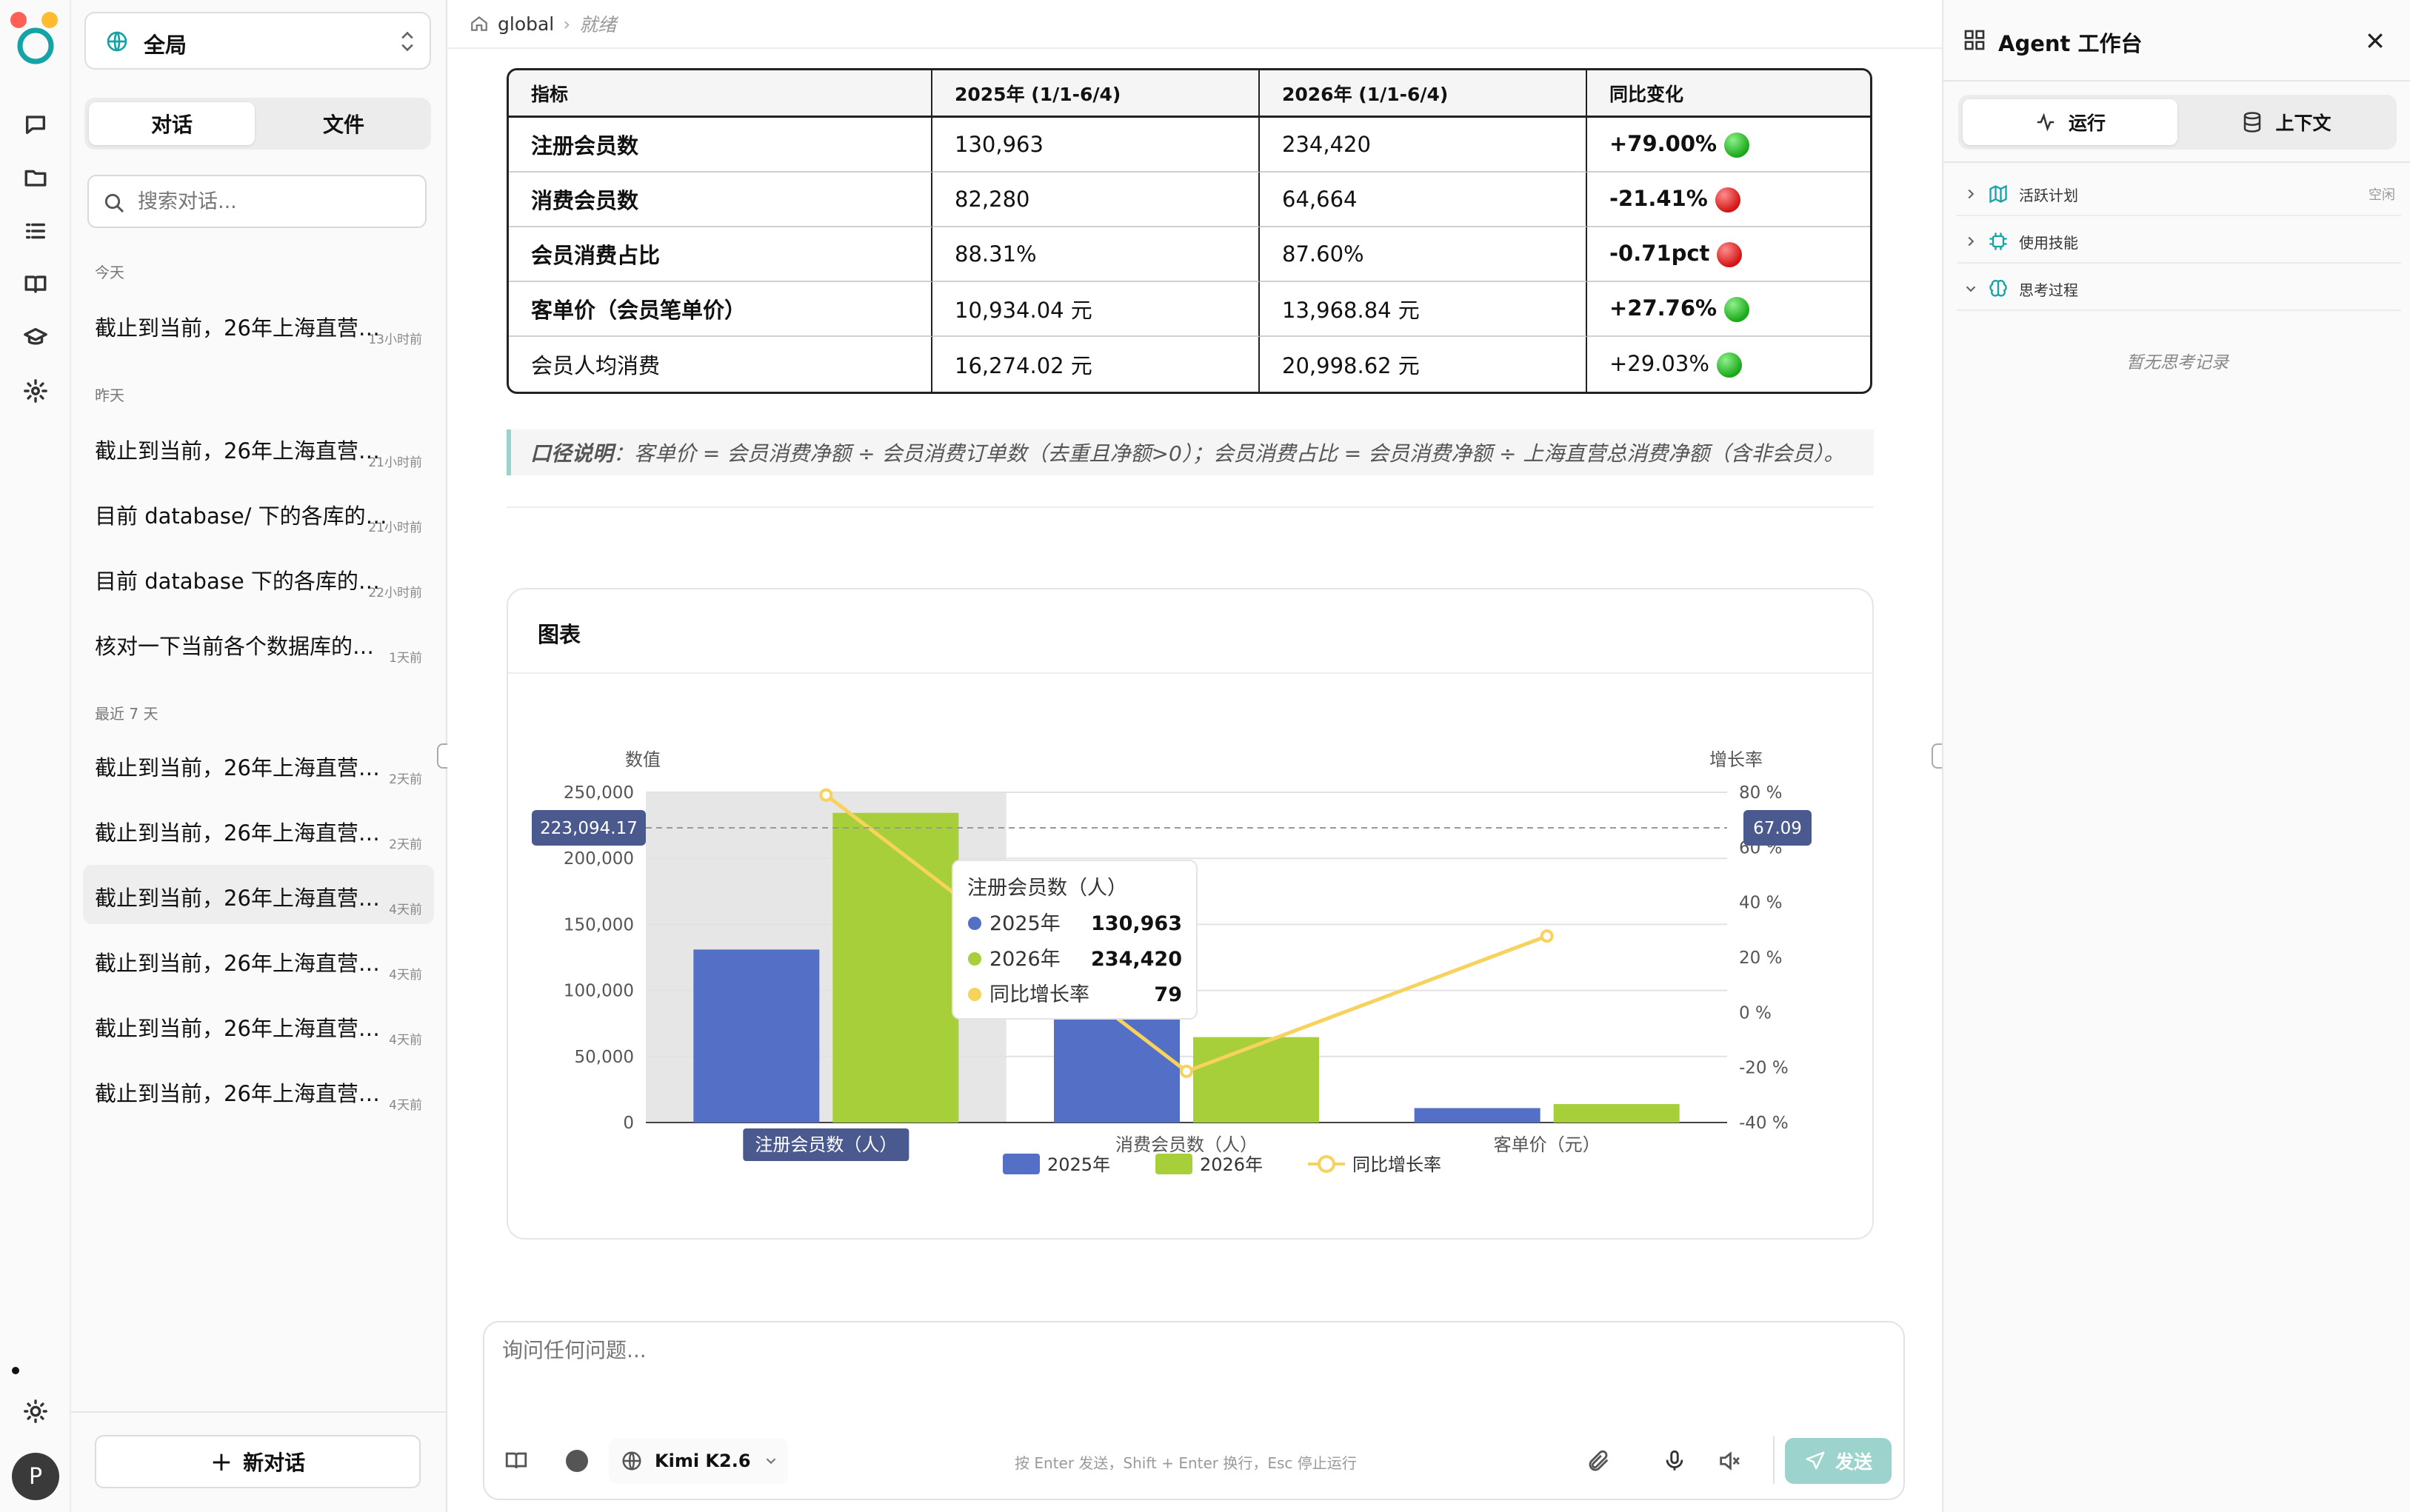 The width and height of the screenshot is (2410, 1512). I want to click on legend-swatch, so click(1174, 1164).